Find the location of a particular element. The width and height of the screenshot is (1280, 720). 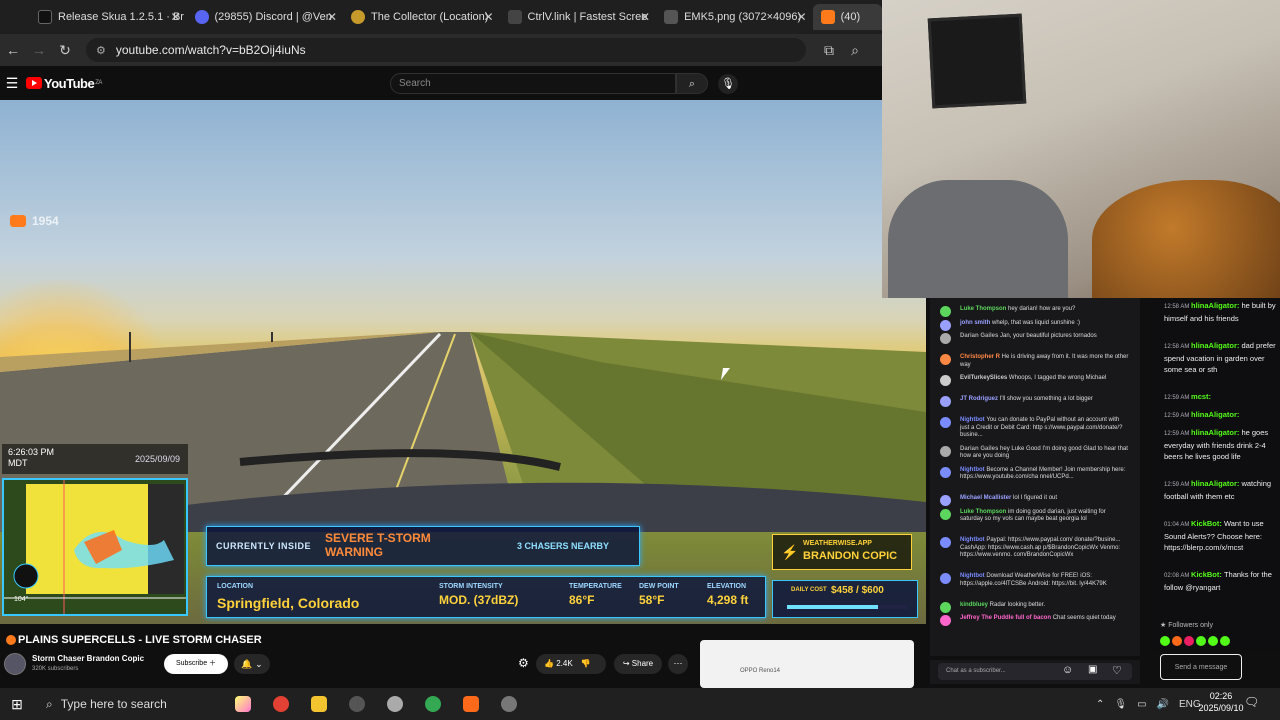

install-icon: ⧉ is located at coordinates (829, 50).